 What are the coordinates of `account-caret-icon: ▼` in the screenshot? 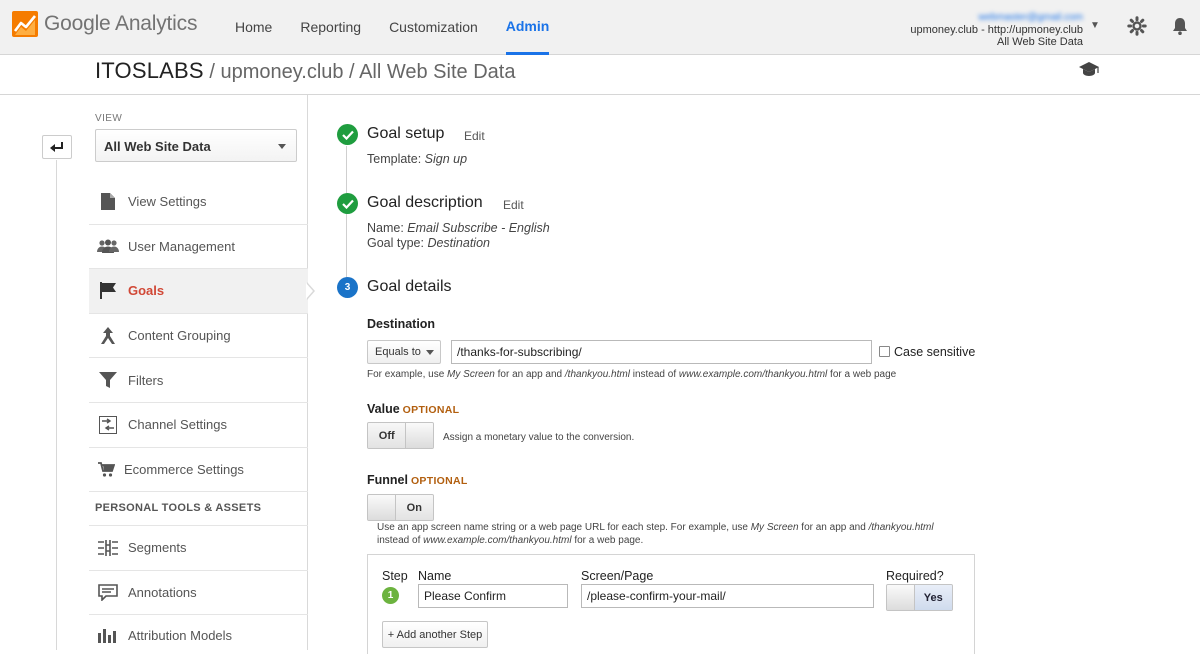 It's located at (1095, 25).